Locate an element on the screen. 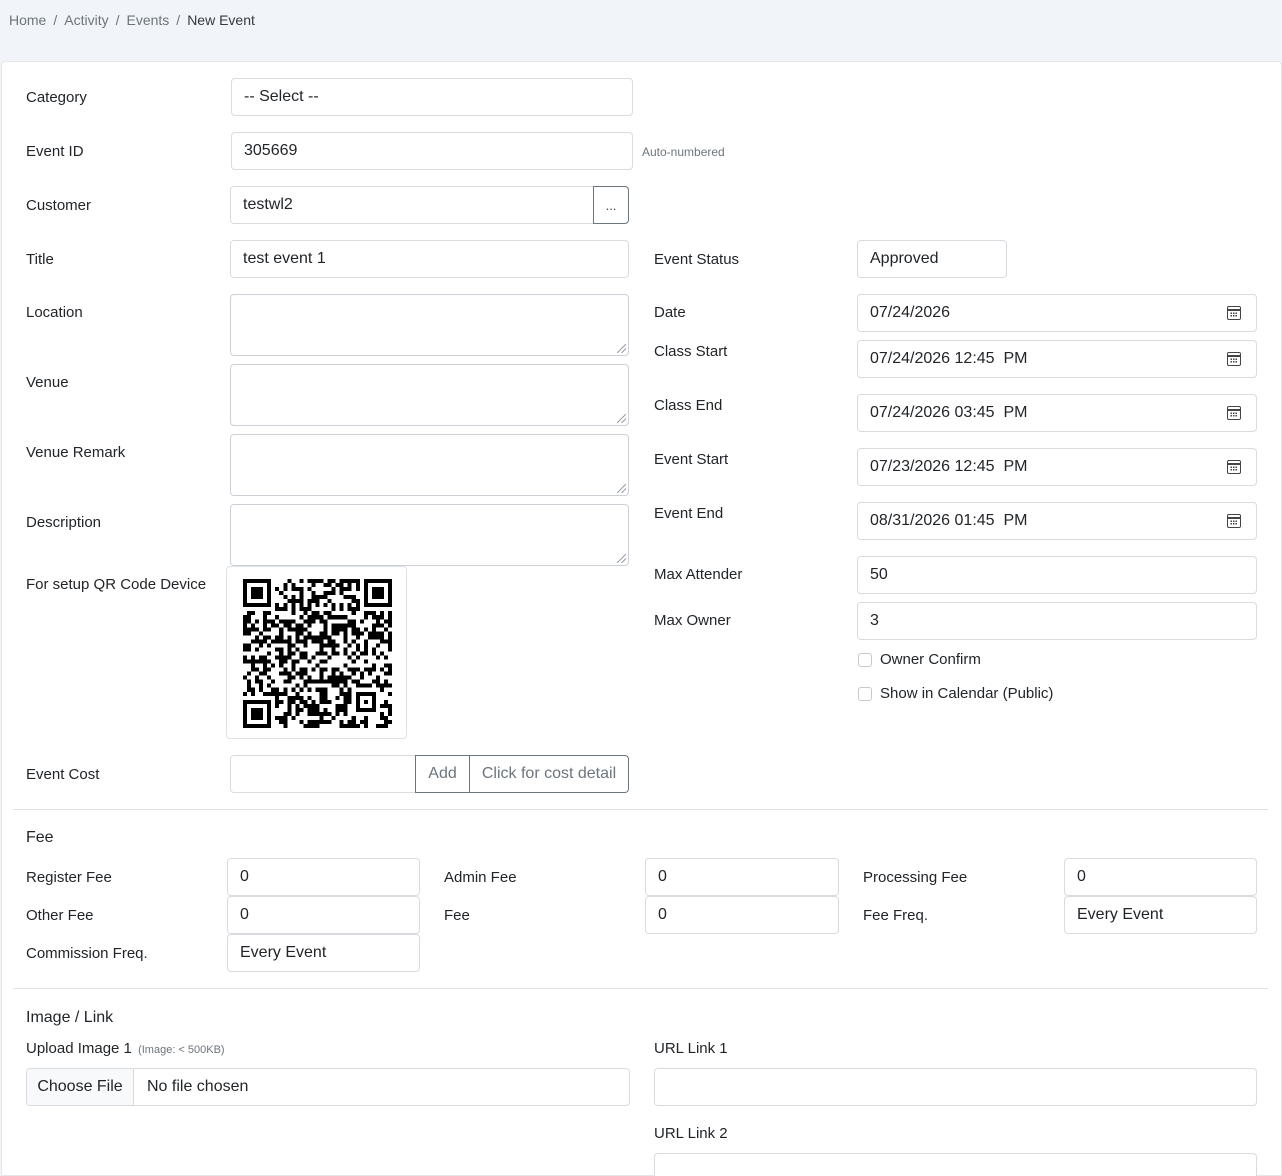  max-attender-label: Max Attender is located at coordinates (698, 574).